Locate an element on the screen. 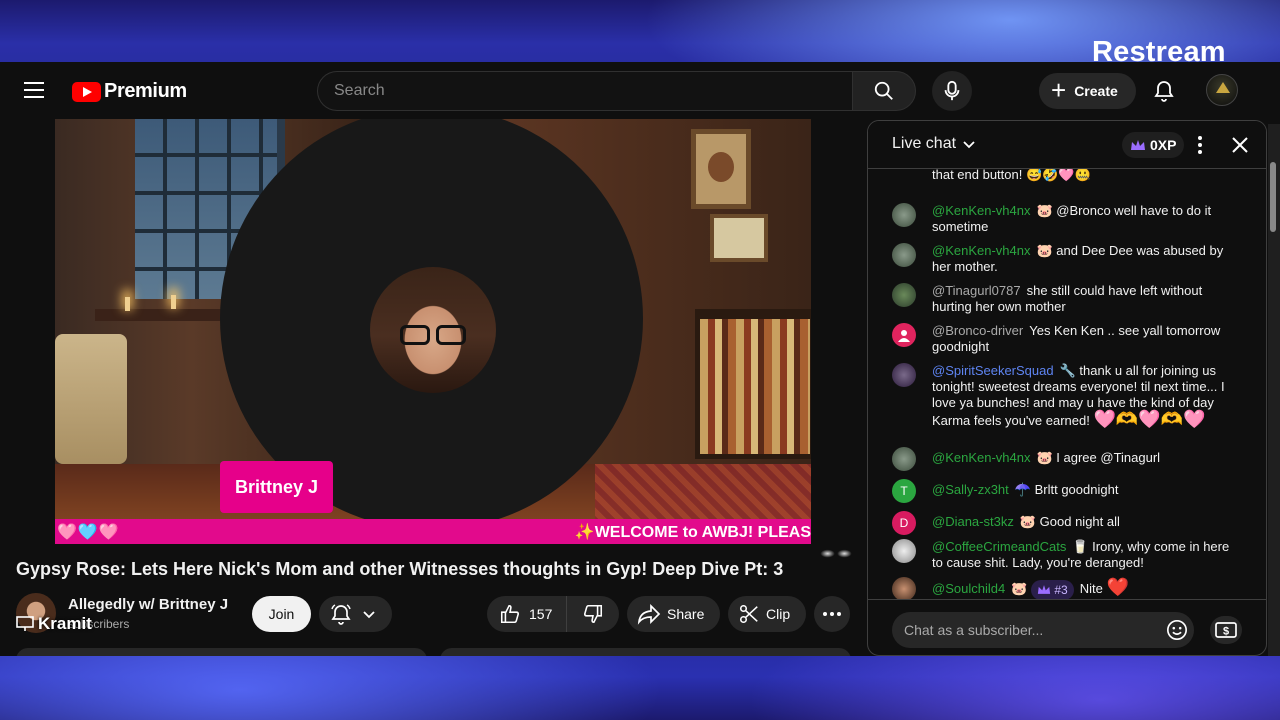 This screenshot has width=1280, height=720. rank-value: #3 is located at coordinates (1061, 589).